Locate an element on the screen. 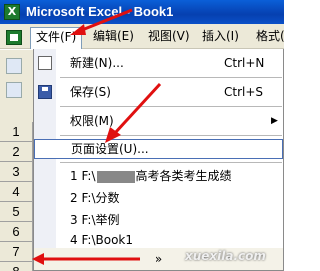  annotation-arrow-file is located at coordinates (101, 21).